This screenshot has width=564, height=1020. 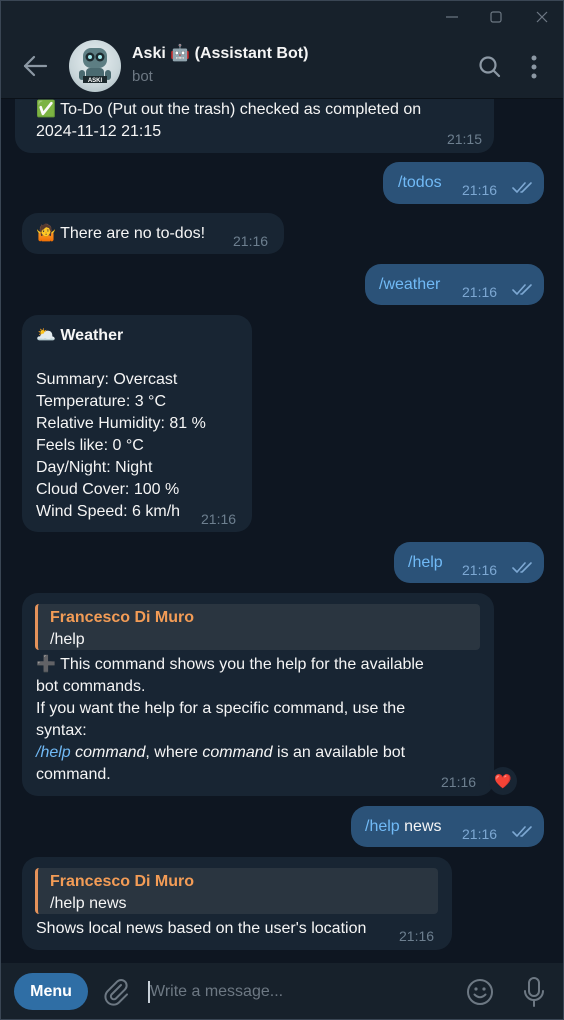 I want to click on attach-button, so click(x=116, y=992).